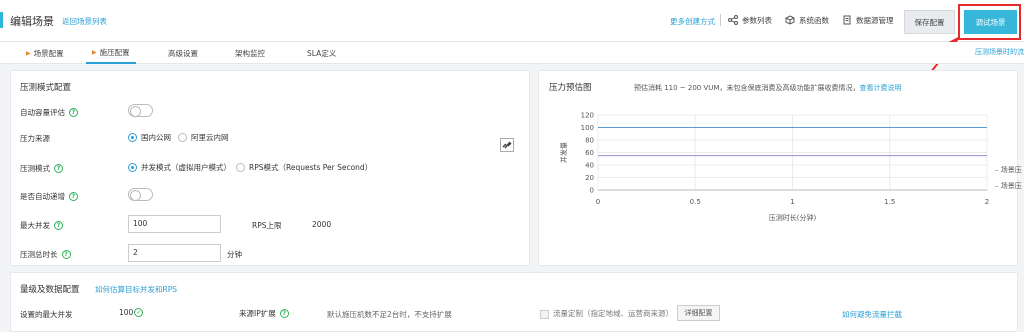 The width and height of the screenshot is (1024, 332). I want to click on highlight-box, so click(989, 22).